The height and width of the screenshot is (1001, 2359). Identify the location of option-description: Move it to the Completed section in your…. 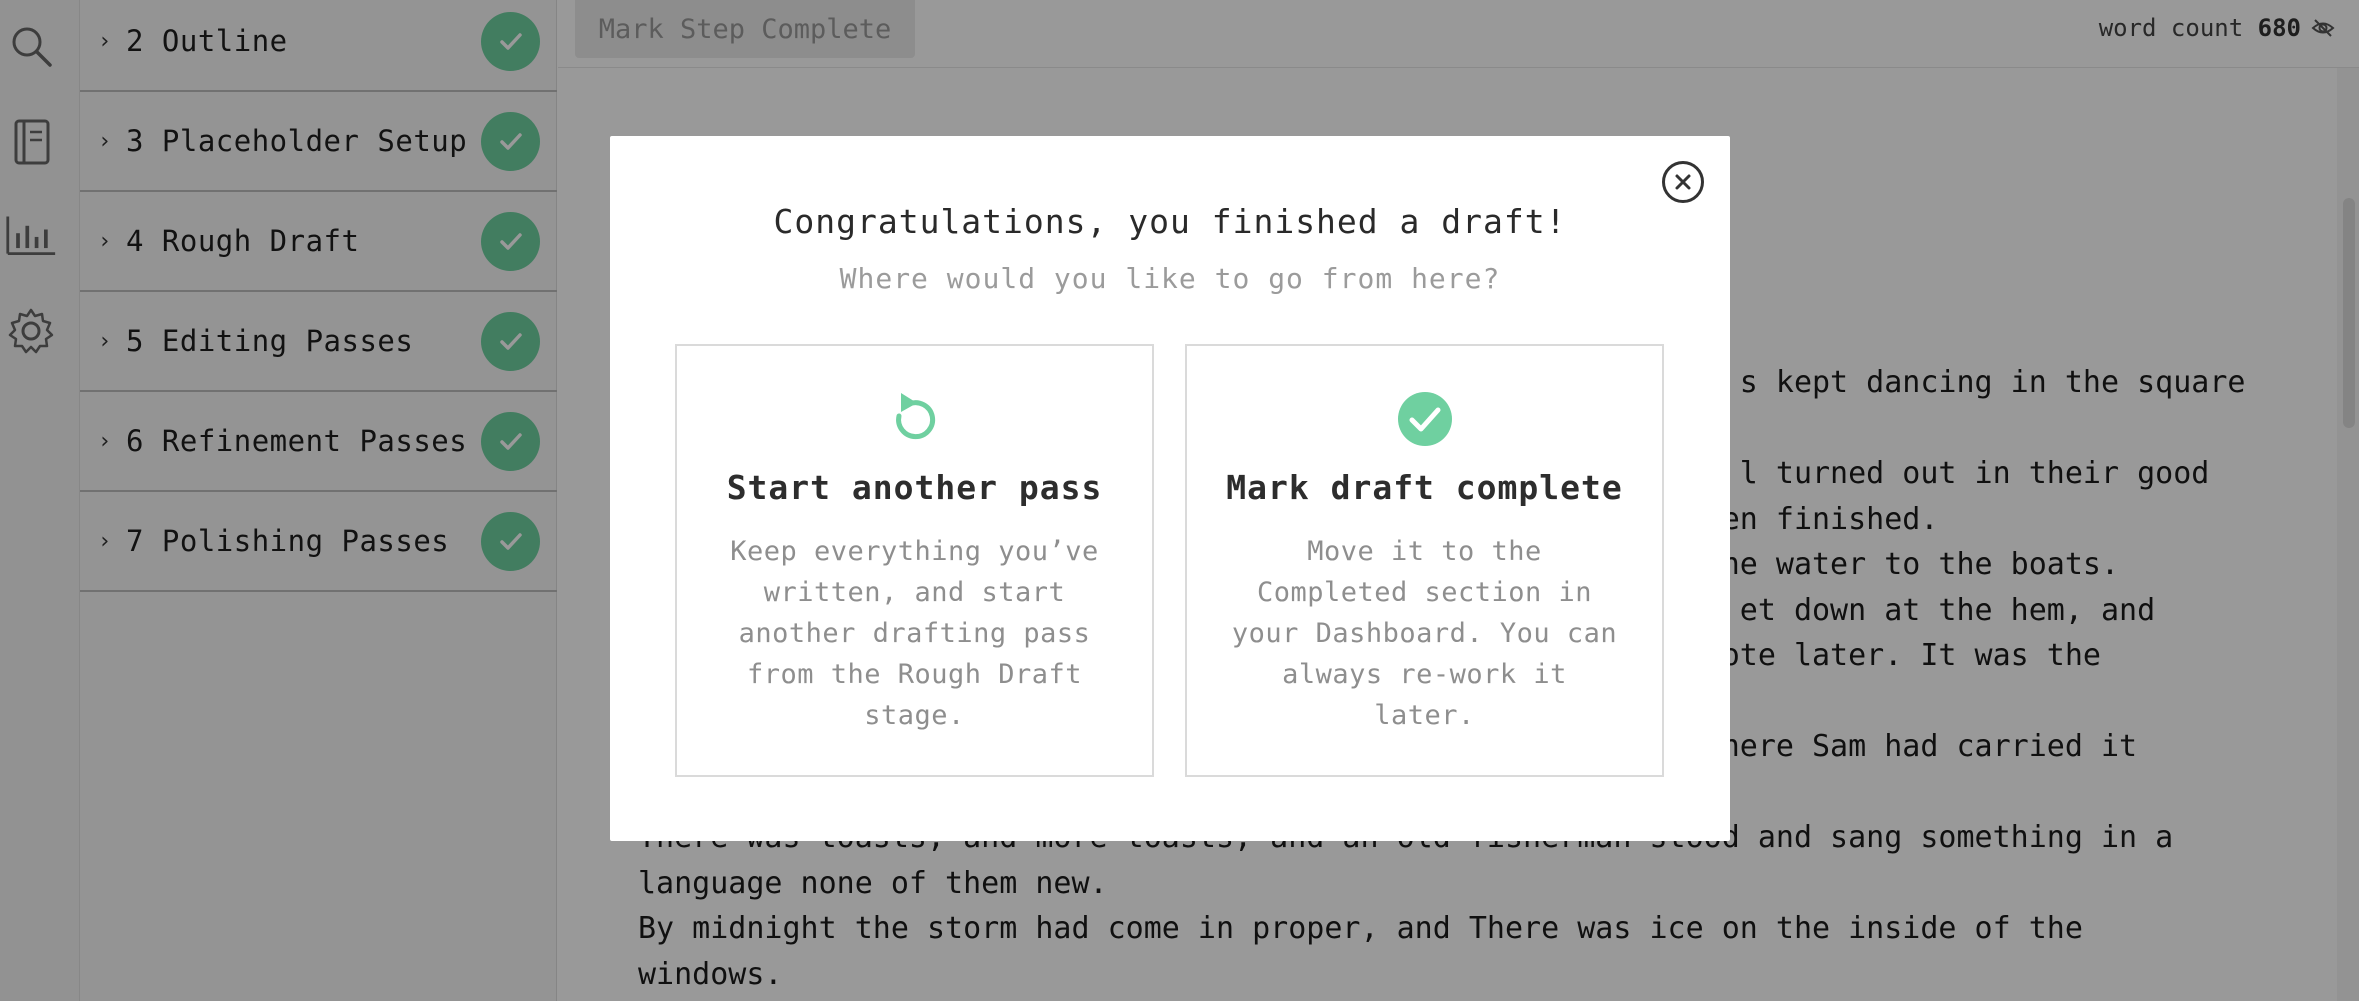
(1424, 633).